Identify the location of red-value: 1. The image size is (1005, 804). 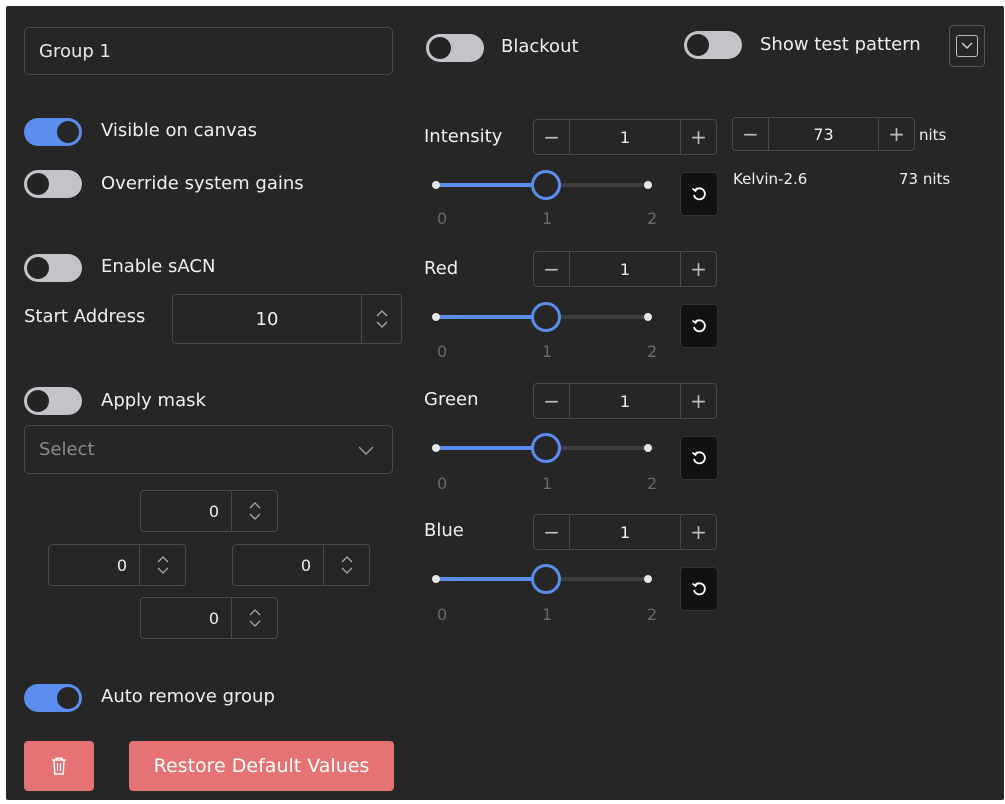
(625, 269).